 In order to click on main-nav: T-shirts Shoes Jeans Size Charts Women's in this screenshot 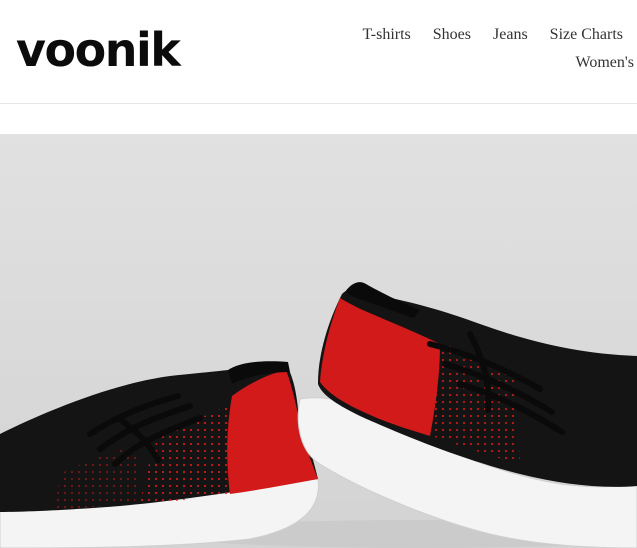, I will do `click(487, 48)`.